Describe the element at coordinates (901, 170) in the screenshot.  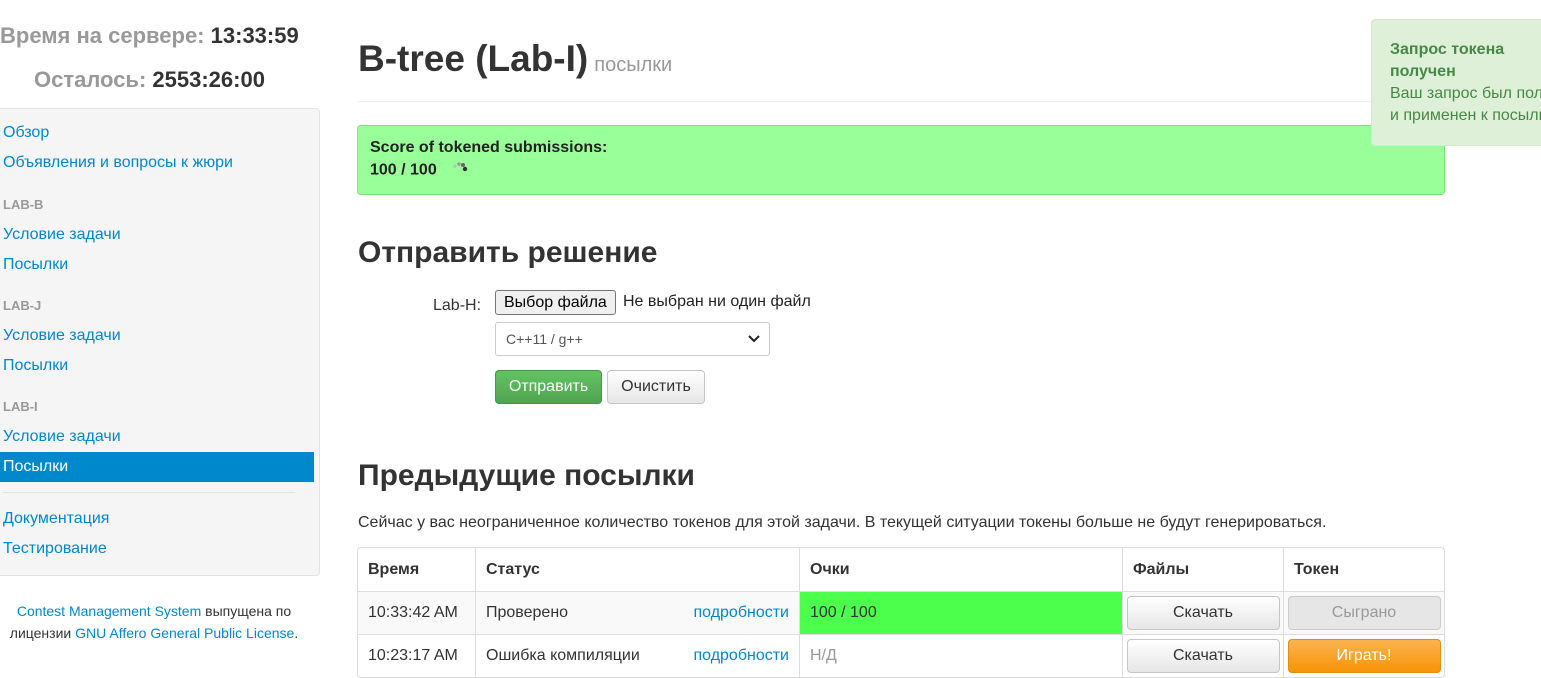
I see `score-line: 100 / 100` at that location.